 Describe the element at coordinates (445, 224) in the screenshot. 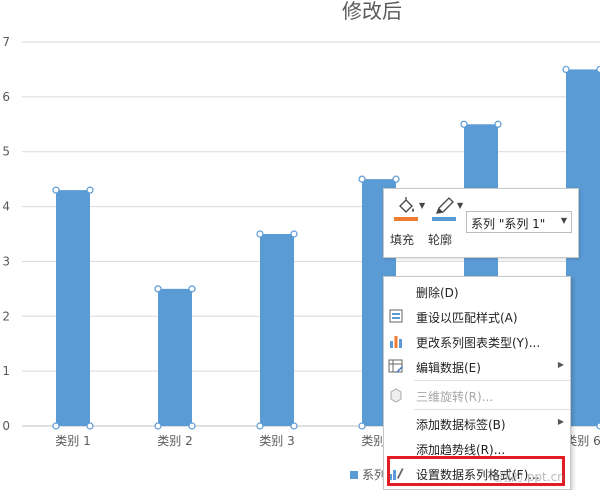

I see `outline-button: ▼ 轮廓` at that location.